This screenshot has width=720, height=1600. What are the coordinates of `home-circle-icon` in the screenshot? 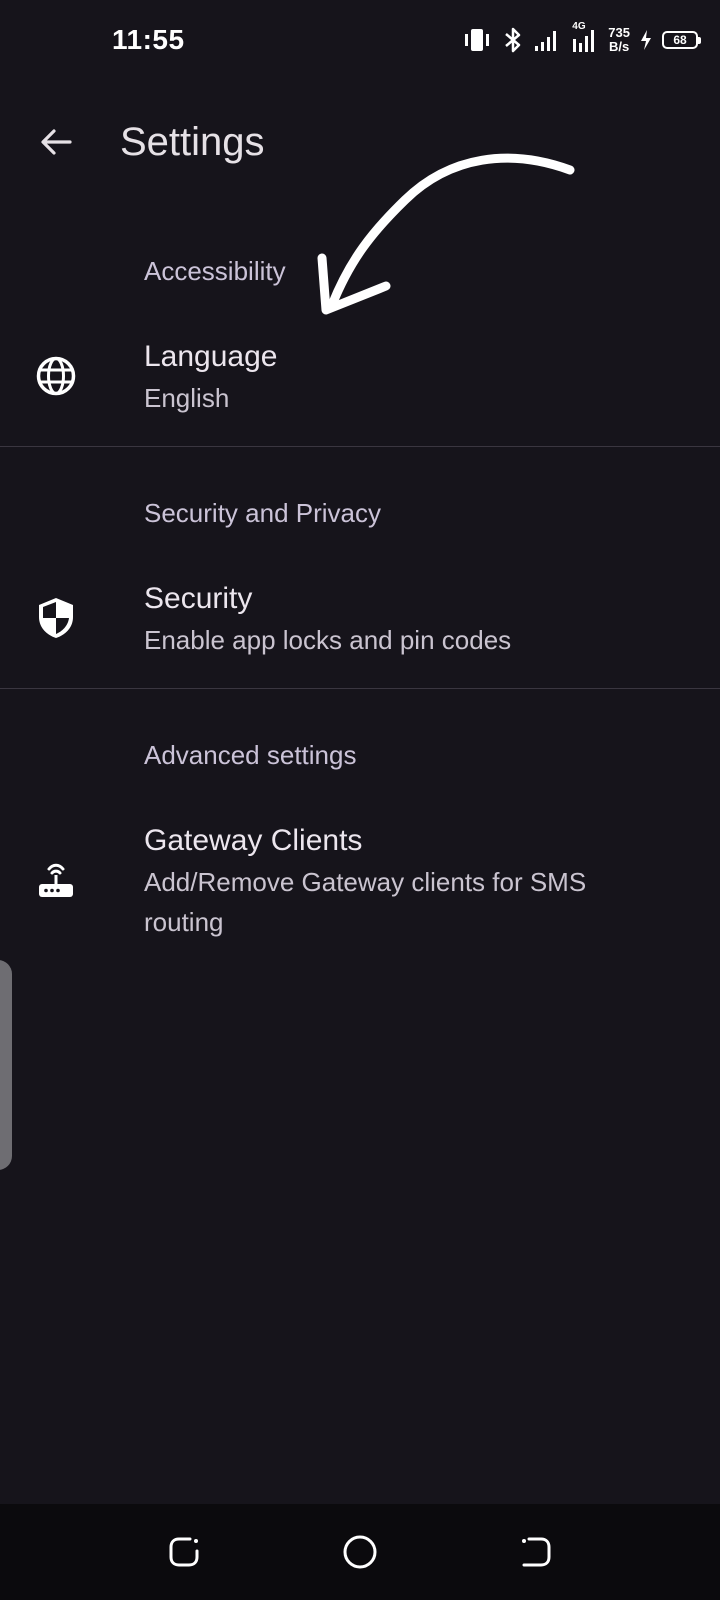 It's located at (360, 1552).